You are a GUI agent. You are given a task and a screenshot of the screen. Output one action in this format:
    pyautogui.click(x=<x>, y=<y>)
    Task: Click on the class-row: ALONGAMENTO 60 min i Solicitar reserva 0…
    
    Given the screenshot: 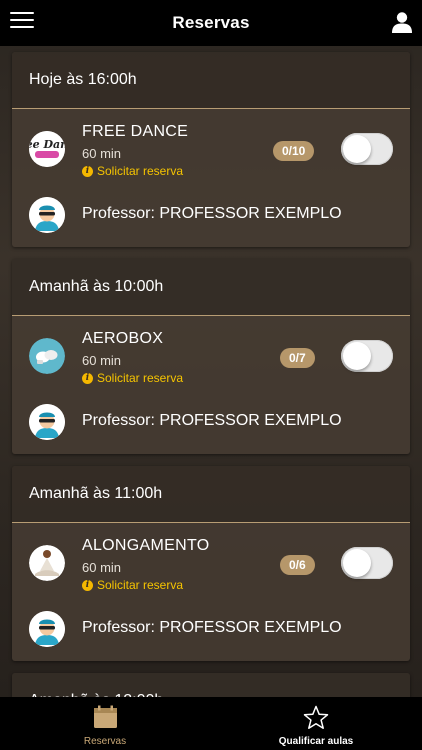 What is the action you would take?
    pyautogui.click(x=211, y=567)
    